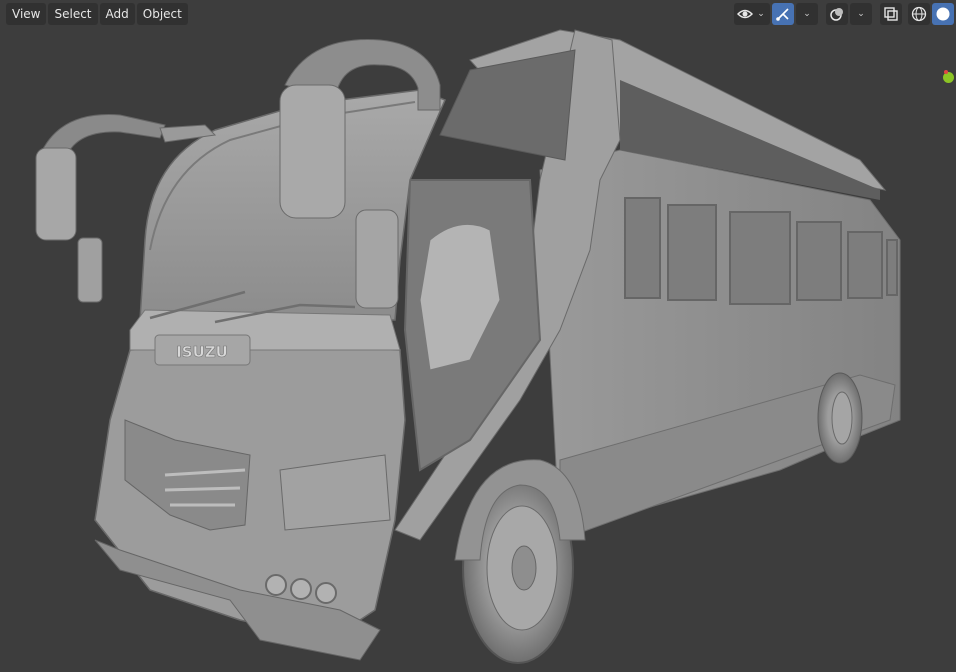 The width and height of the screenshot is (956, 672). I want to click on left-mirror, so click(56, 194).